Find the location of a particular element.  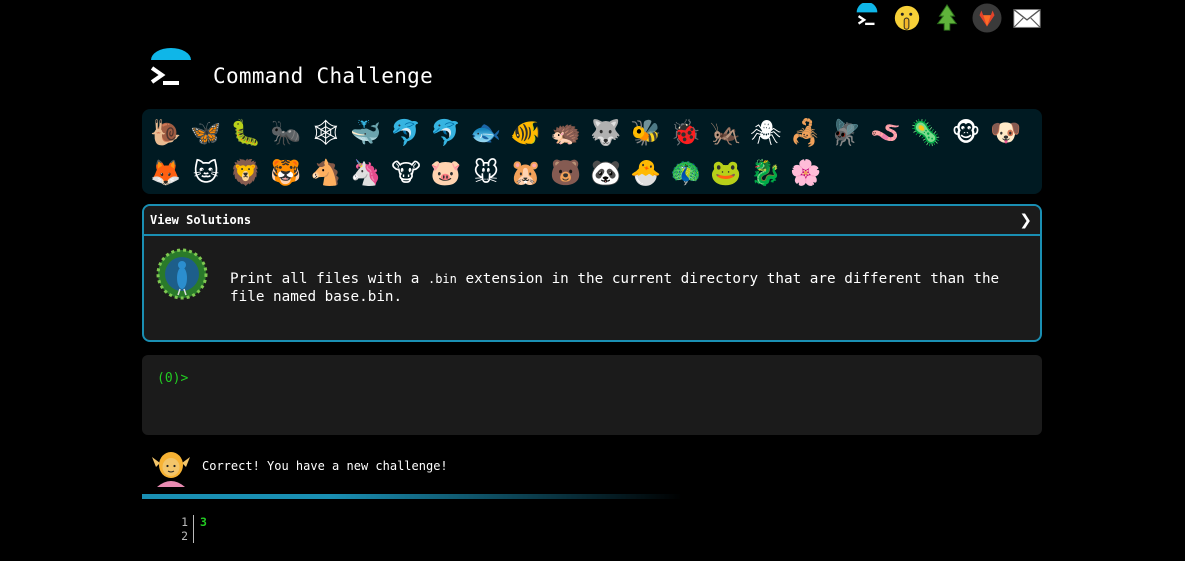

level-b-2: 🐱 is located at coordinates (206, 173).